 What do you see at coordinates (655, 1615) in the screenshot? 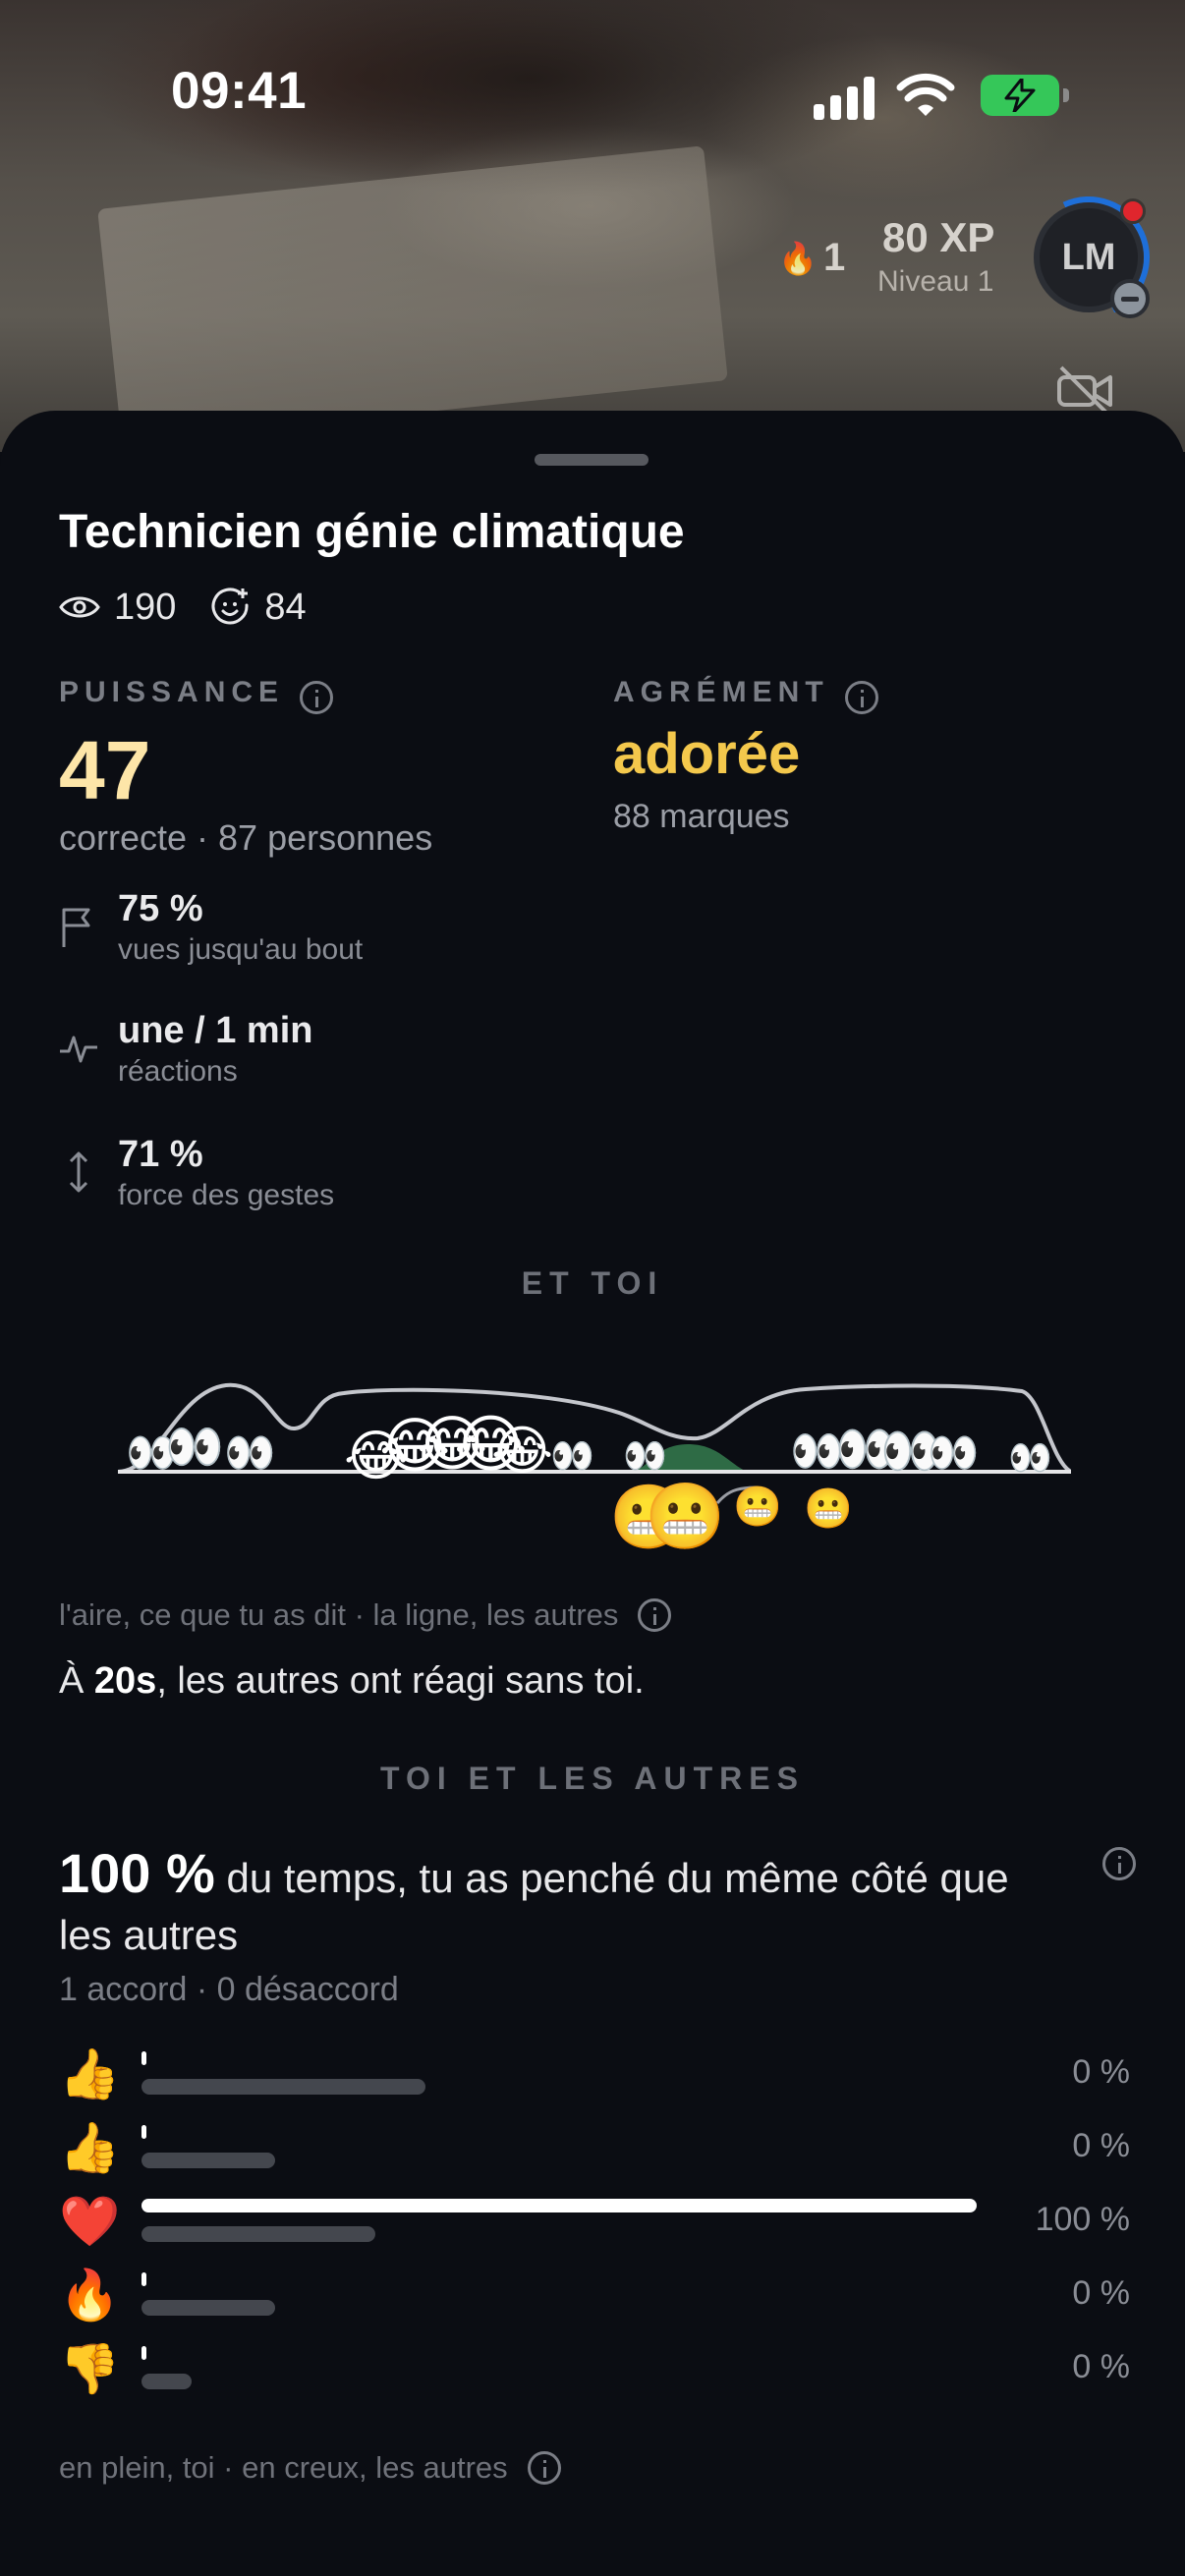
I see `timeline-info-icon` at bounding box center [655, 1615].